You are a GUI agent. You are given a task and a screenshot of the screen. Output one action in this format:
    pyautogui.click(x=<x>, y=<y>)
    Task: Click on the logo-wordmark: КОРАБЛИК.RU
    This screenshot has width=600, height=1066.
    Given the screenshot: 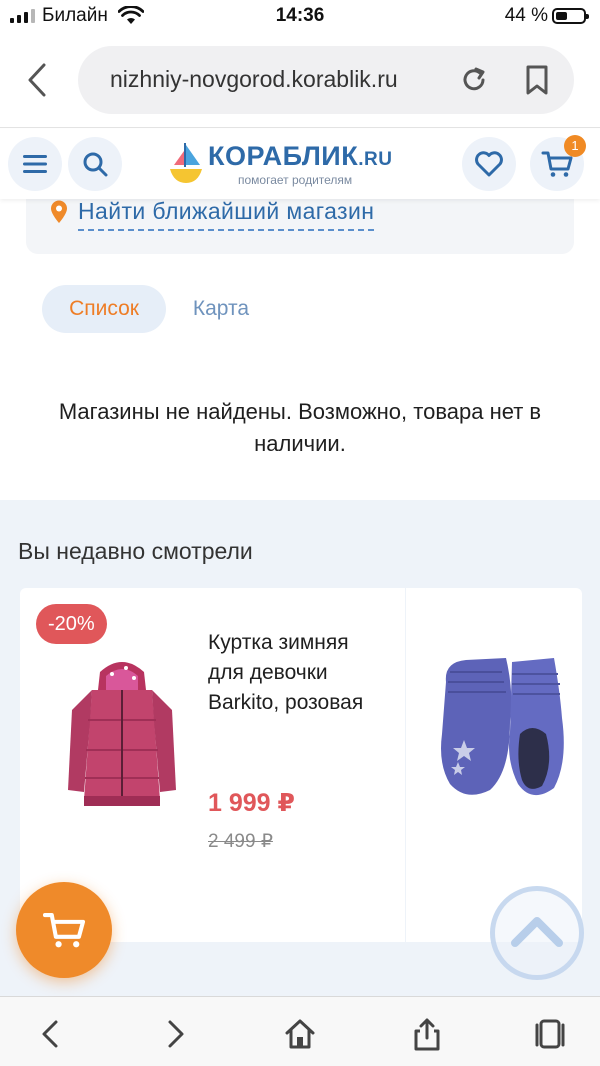 What is the action you would take?
    pyautogui.click(x=300, y=156)
    